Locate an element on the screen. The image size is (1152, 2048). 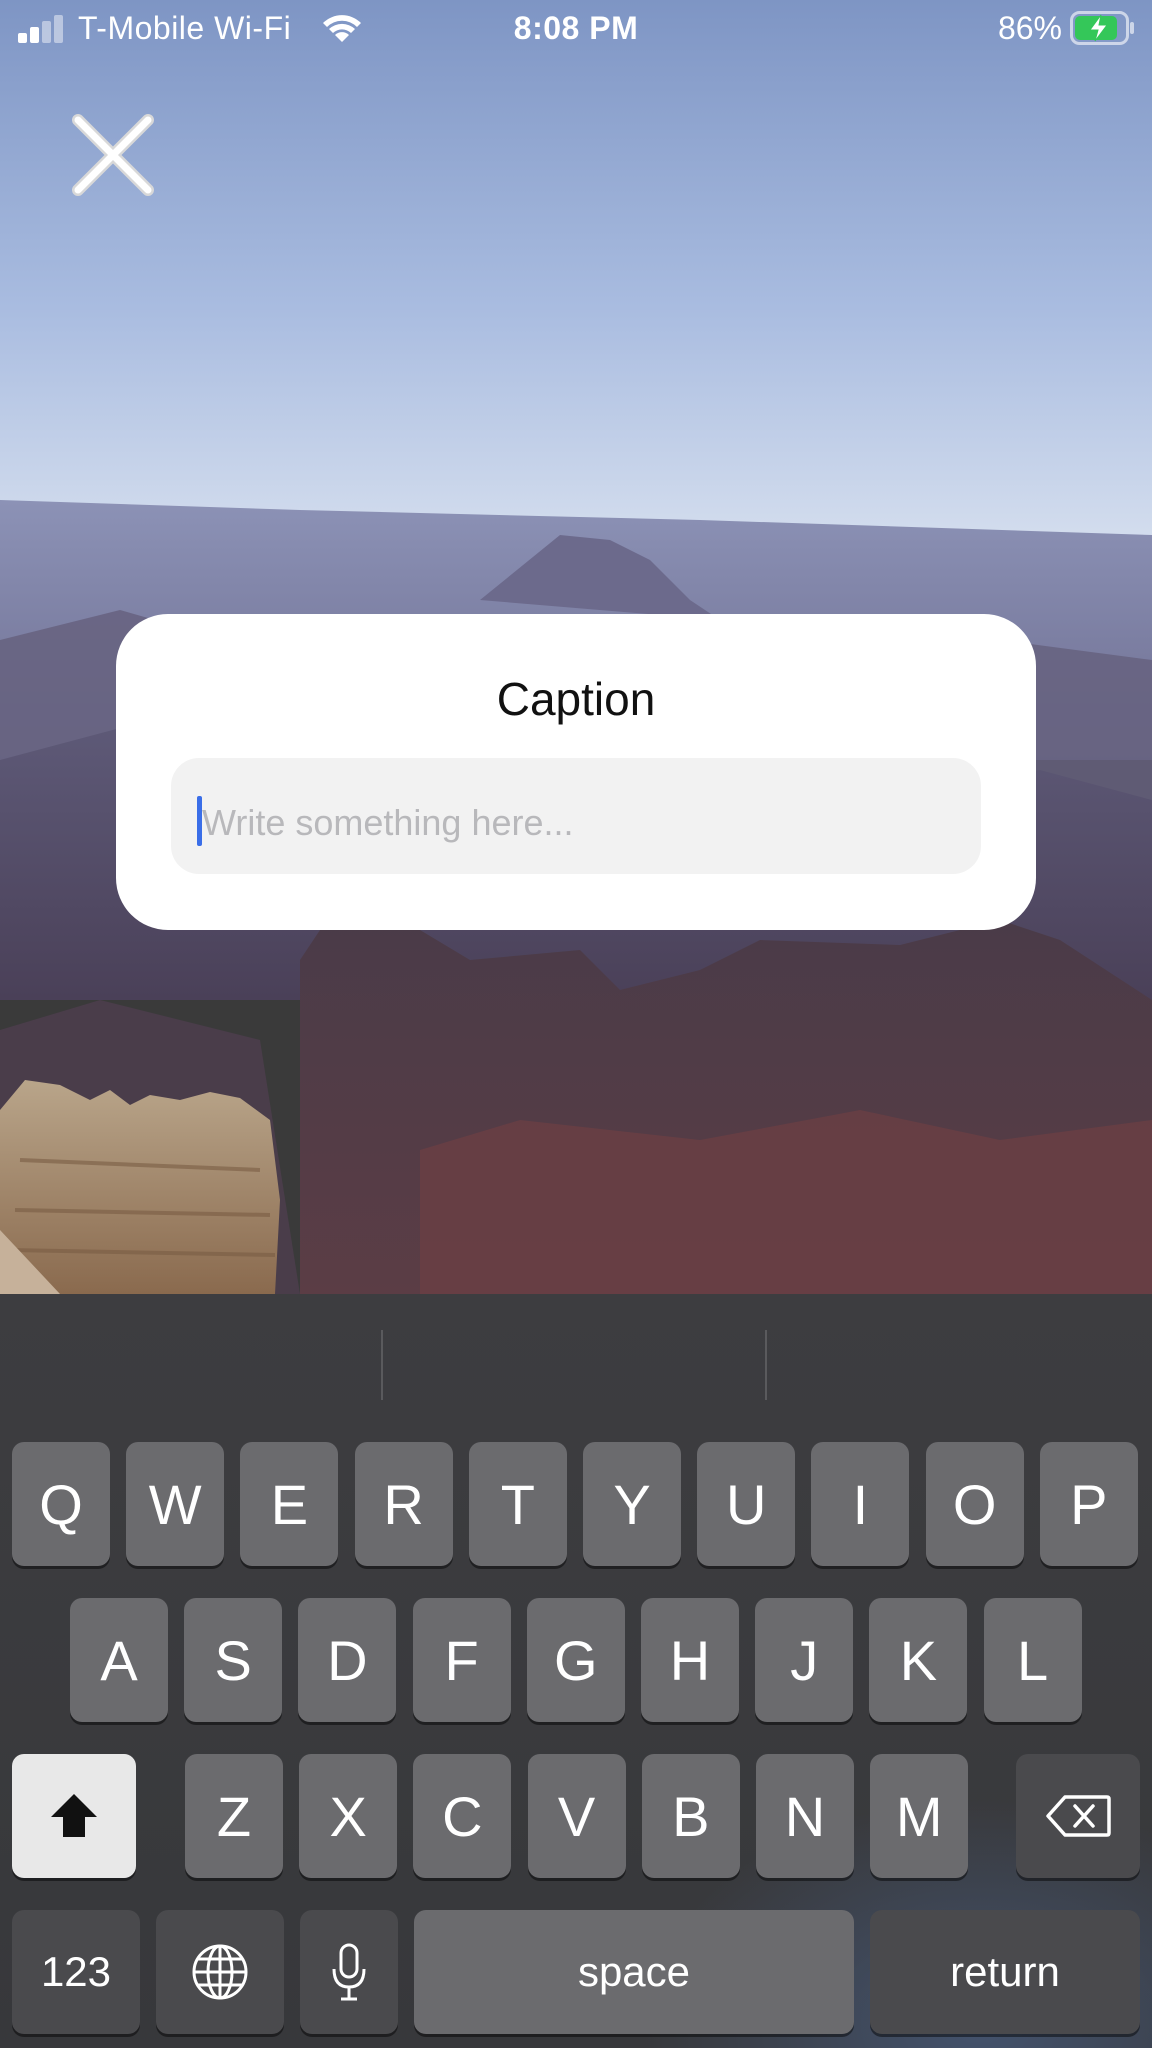
globe-icon is located at coordinates (220, 1972).